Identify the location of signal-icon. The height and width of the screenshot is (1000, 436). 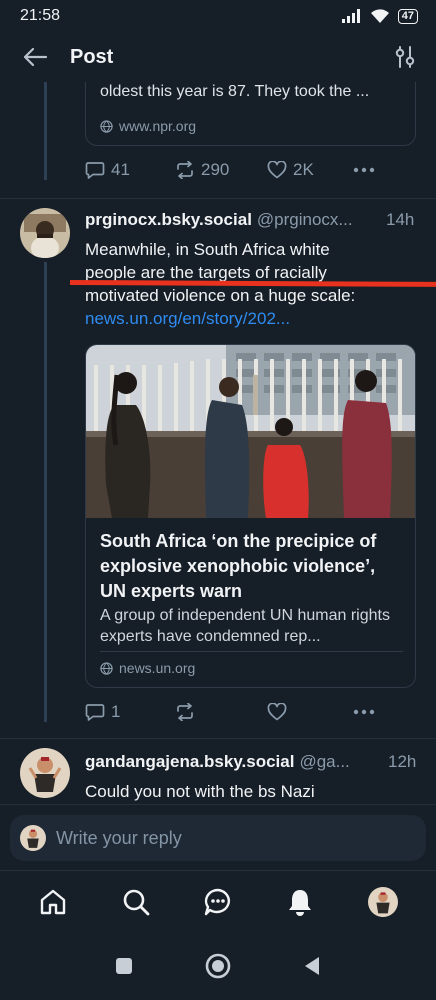
(350, 16).